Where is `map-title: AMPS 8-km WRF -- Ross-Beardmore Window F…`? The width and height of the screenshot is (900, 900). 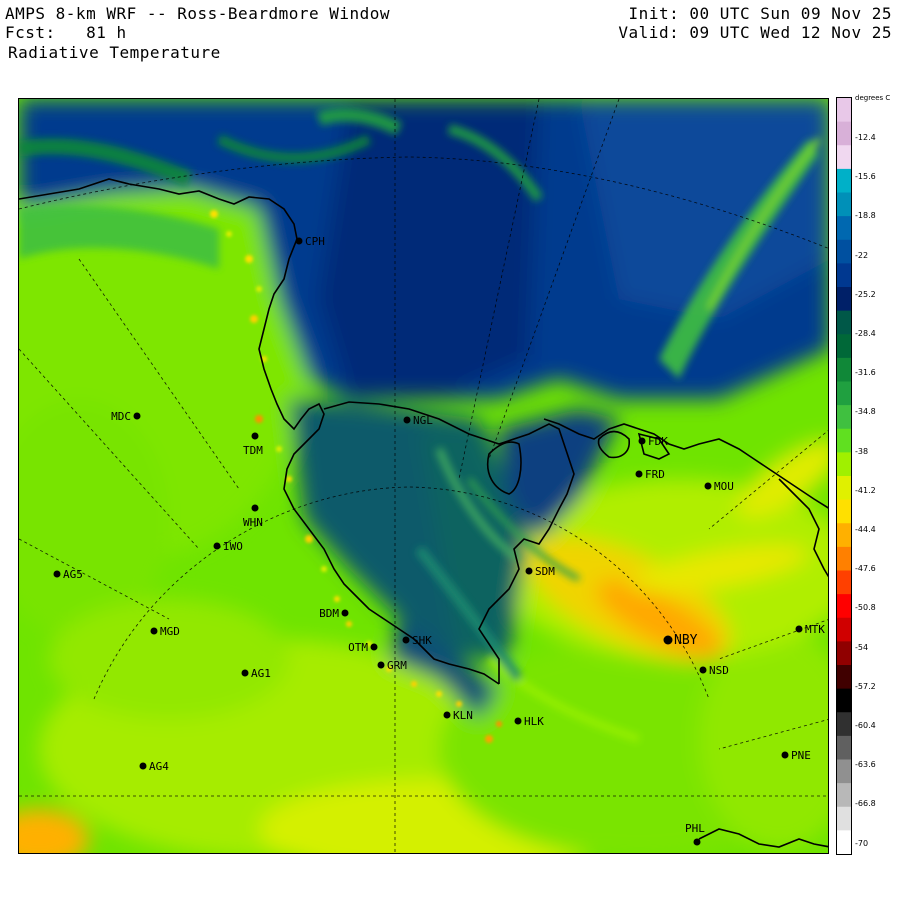 map-title: AMPS 8-km WRF -- Ross-Beardmore Window F… is located at coordinates (197, 23).